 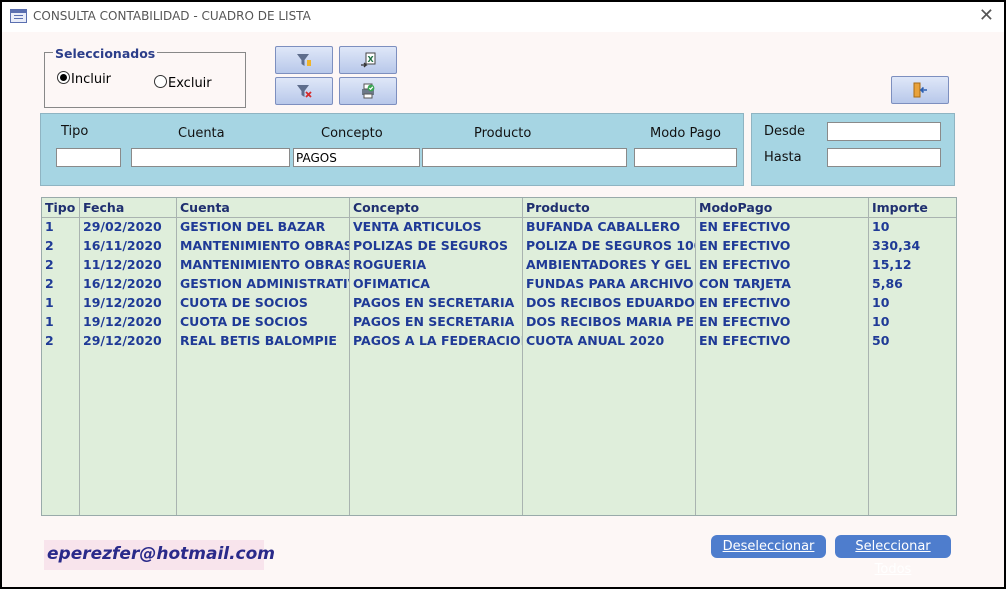 What do you see at coordinates (785, 131) in the screenshot?
I see `desde-label: Desde` at bounding box center [785, 131].